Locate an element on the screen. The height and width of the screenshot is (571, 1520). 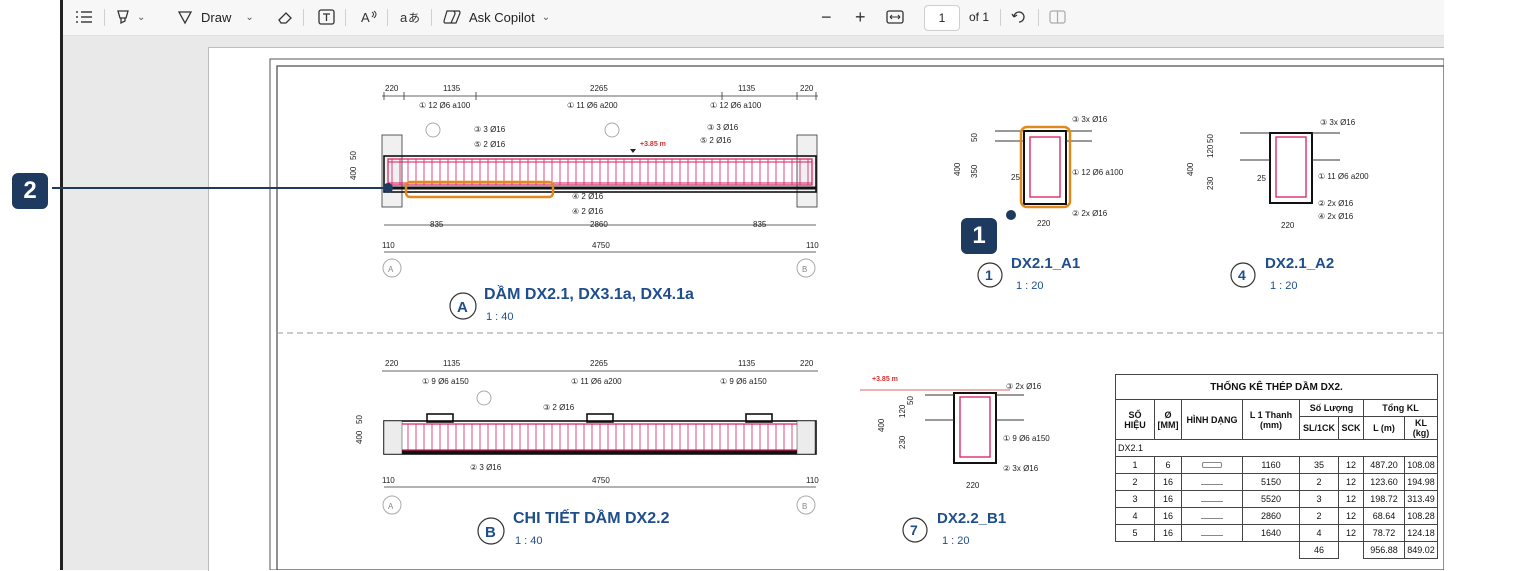
section-a2-title: DX2.1_A2 is located at coordinates (1299, 263).